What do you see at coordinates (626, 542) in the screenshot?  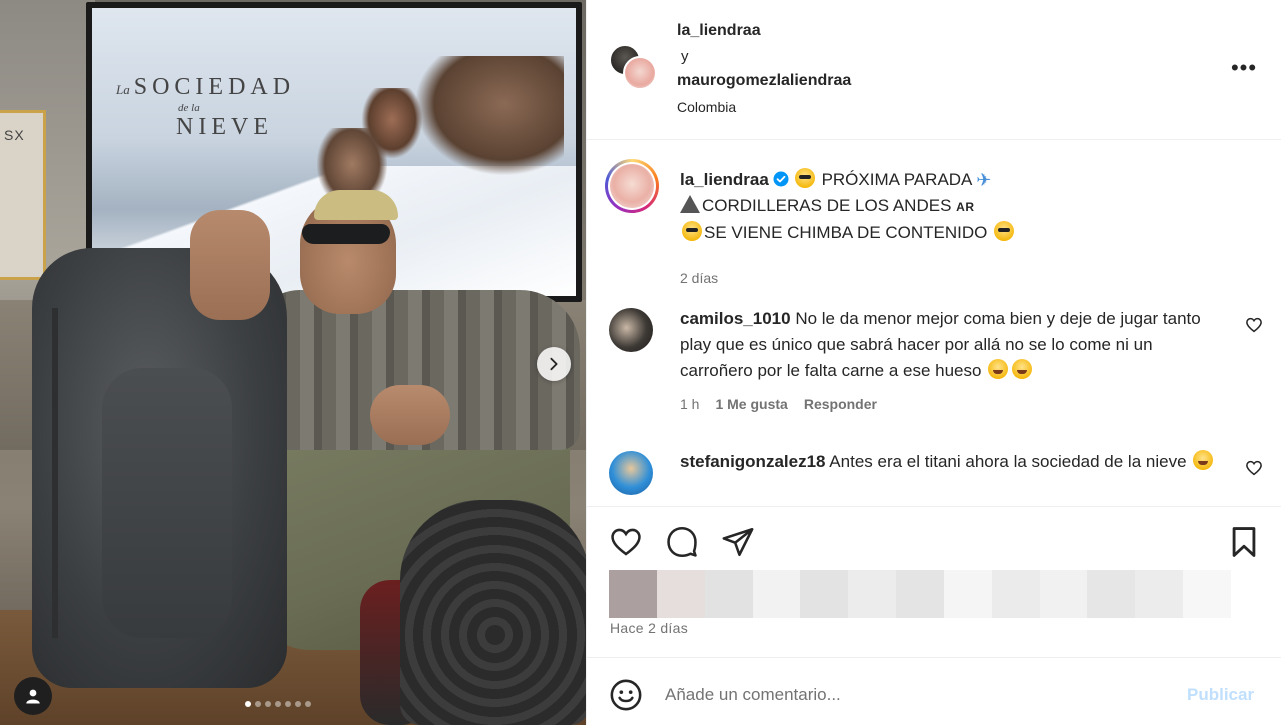 I see `like-heart-icon` at bounding box center [626, 542].